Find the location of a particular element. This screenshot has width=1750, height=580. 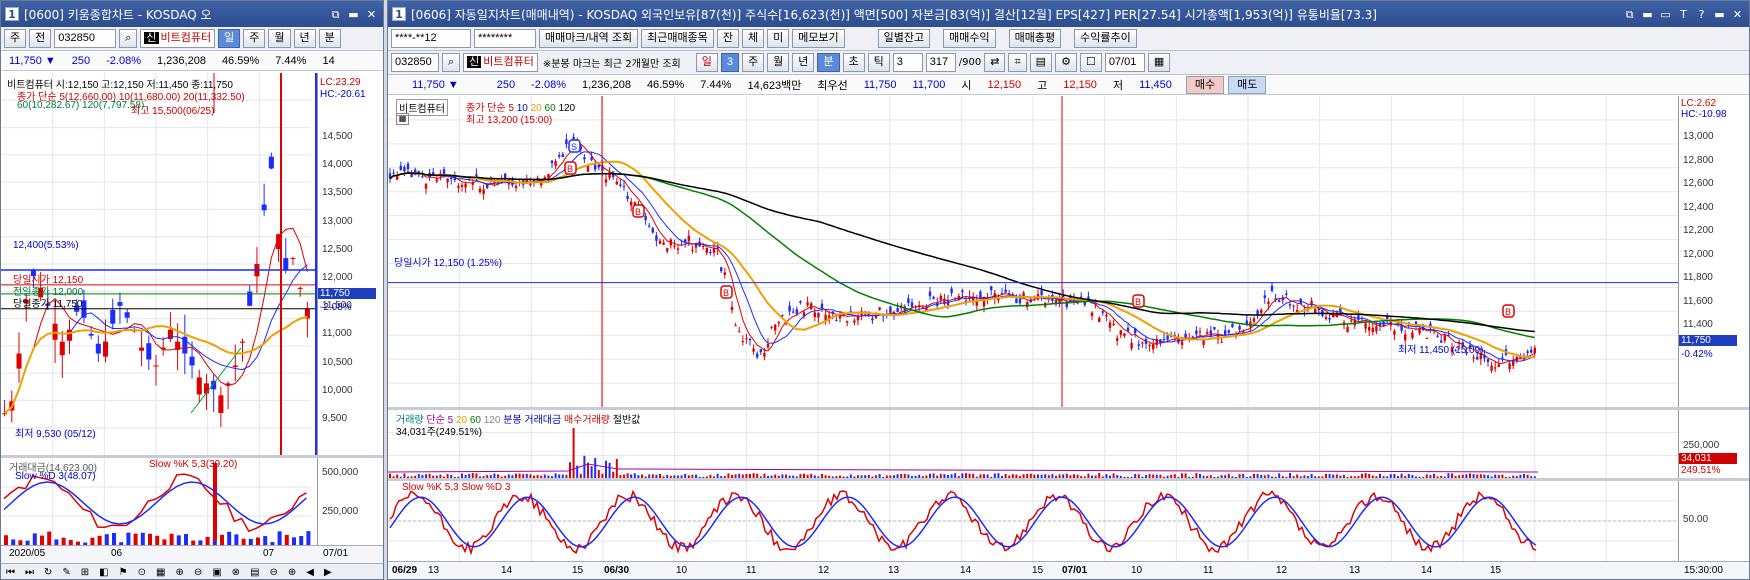

recent-items-button: 최근매매종목 is located at coordinates (677, 38).